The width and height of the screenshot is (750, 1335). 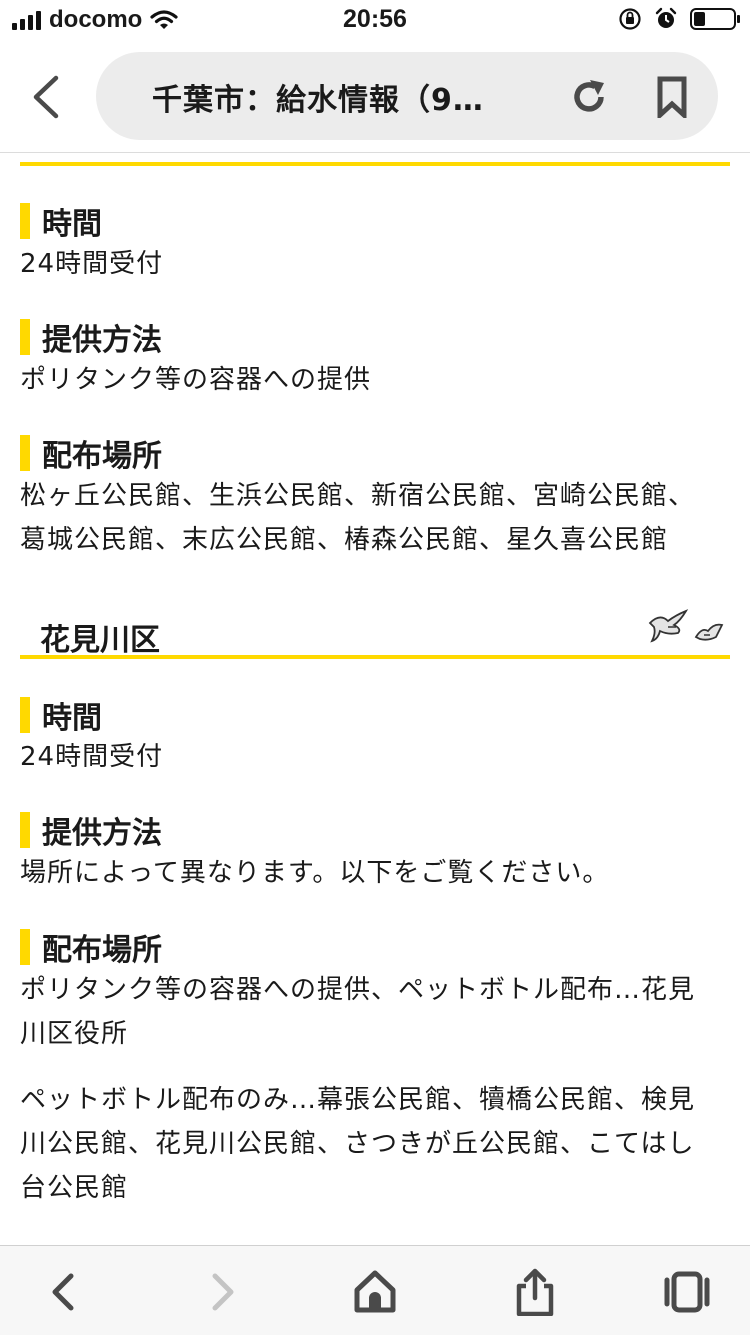 What do you see at coordinates (358, 496) in the screenshot?
I see `places-line: 松ヶ丘公民館、生浜公民館、新宿公民館、宮崎公民館、` at bounding box center [358, 496].